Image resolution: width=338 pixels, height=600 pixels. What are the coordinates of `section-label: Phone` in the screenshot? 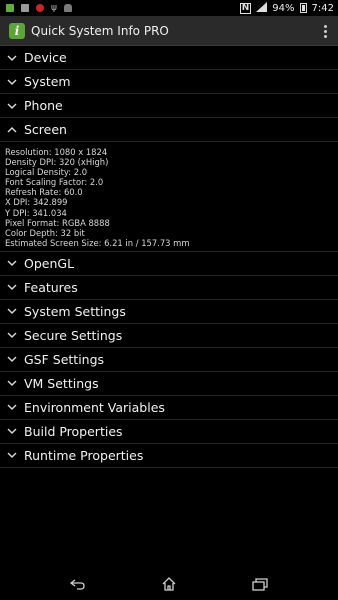 It's located at (43, 105).